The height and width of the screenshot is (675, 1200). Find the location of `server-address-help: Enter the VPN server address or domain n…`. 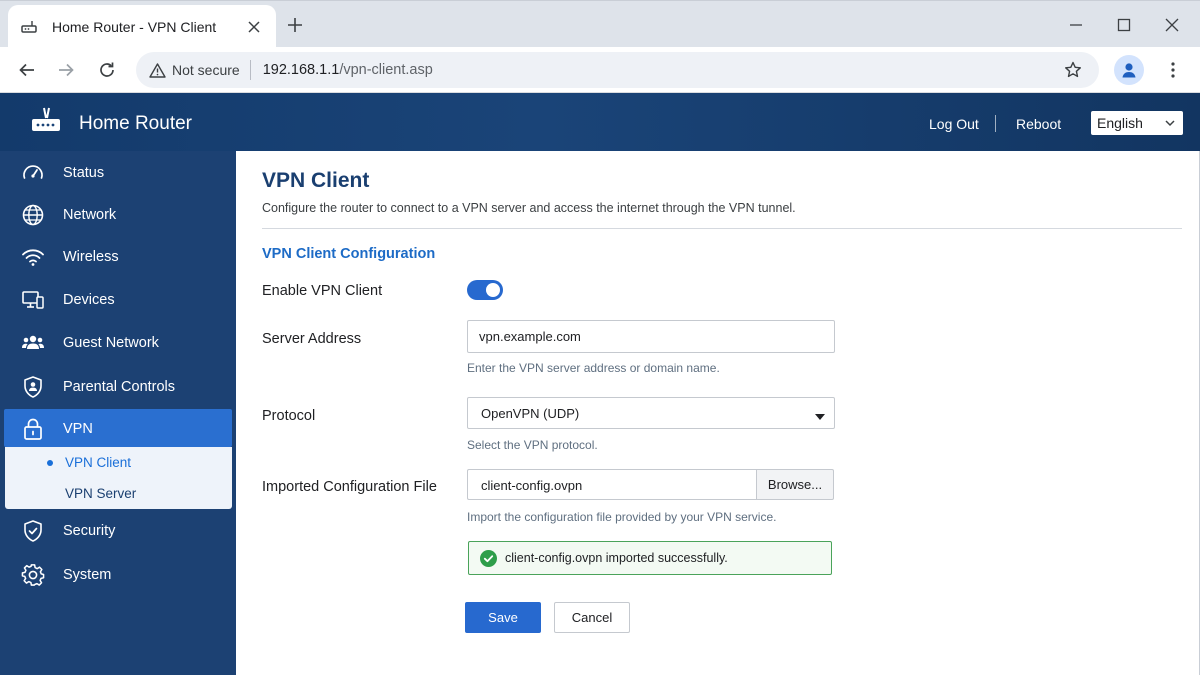

server-address-help: Enter the VPN server address or domain n… is located at coordinates (593, 368).